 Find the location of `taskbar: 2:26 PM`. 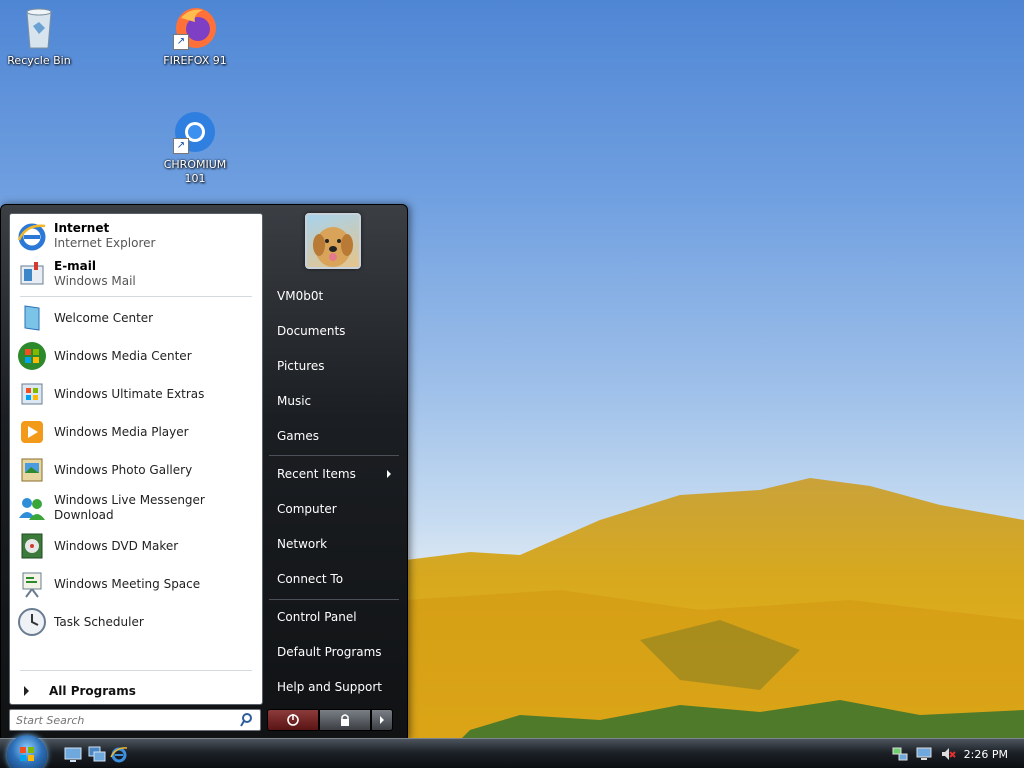

taskbar: 2:26 PM is located at coordinates (512, 751).